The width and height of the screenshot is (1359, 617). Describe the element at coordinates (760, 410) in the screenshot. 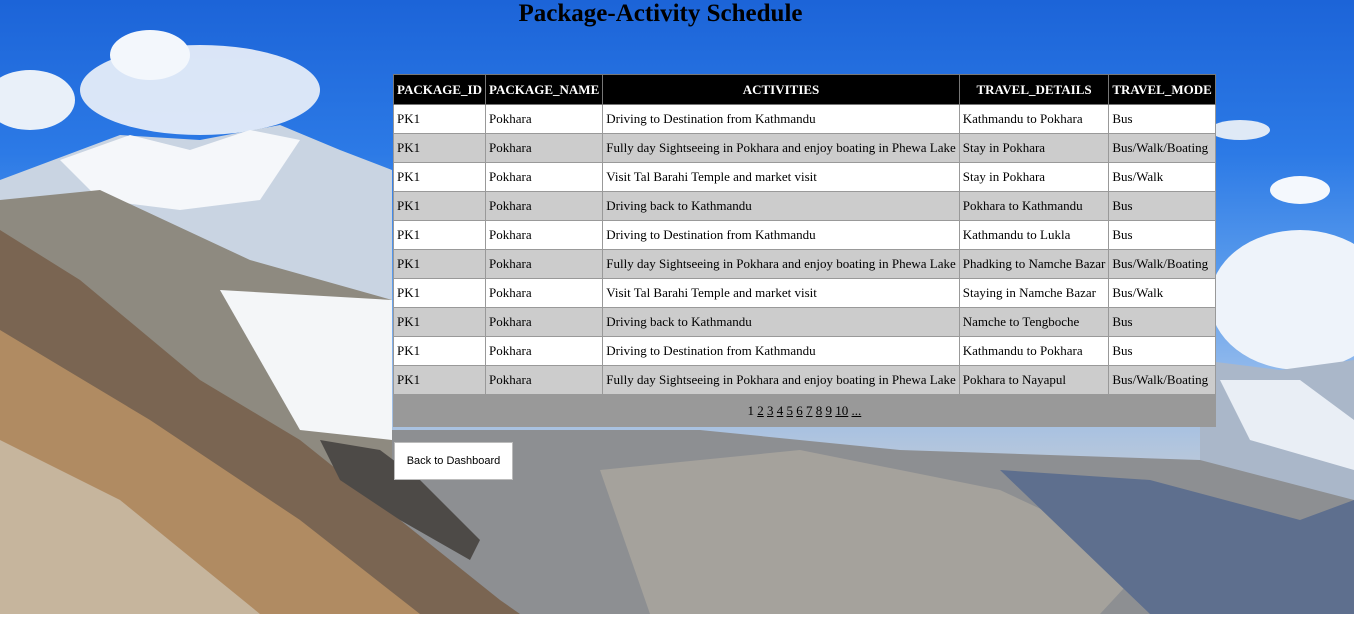

I see `pager-link: 2` at that location.